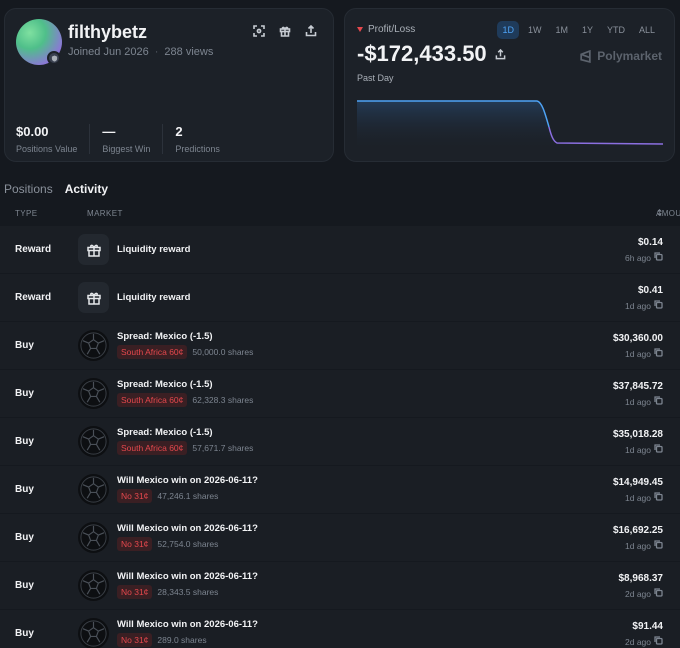  I want to click on activity-table-header: TYPE MARKET AMOUNT, so click(340, 215).